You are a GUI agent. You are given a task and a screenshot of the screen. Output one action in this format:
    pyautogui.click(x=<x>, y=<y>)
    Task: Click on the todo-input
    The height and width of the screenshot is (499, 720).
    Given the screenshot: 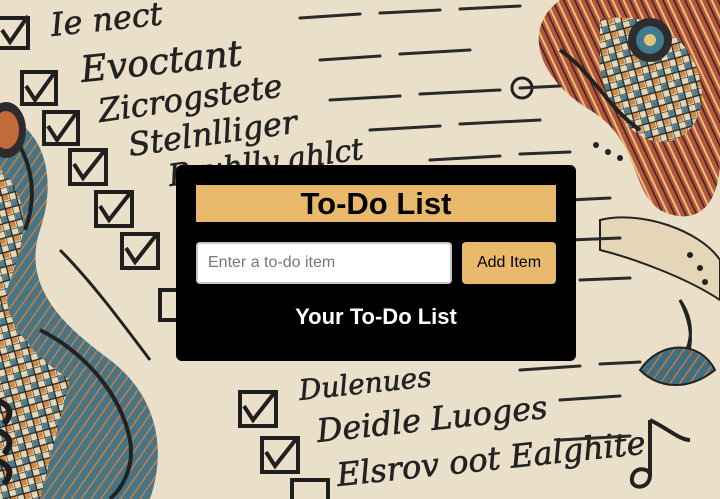 What is the action you would take?
    pyautogui.click(x=324, y=263)
    